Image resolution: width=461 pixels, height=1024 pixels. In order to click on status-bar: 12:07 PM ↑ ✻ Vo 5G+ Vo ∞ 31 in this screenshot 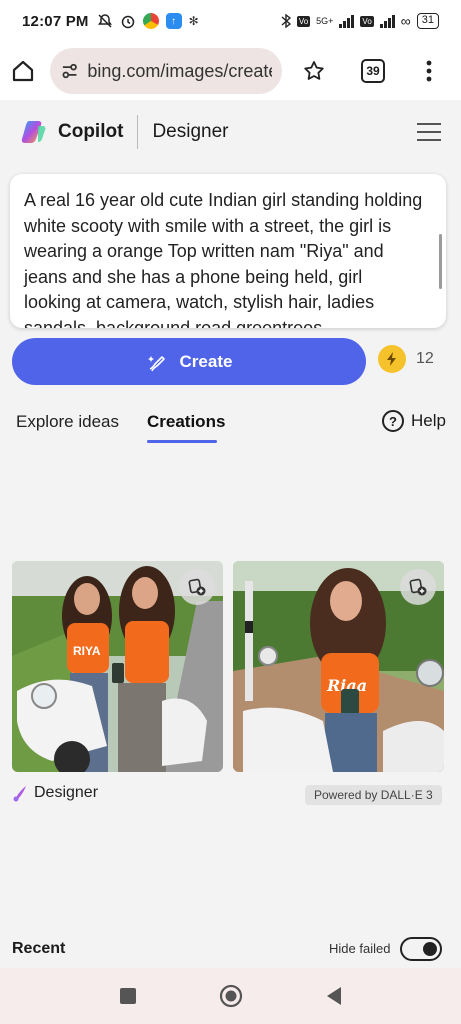, I will do `click(230, 21)`.